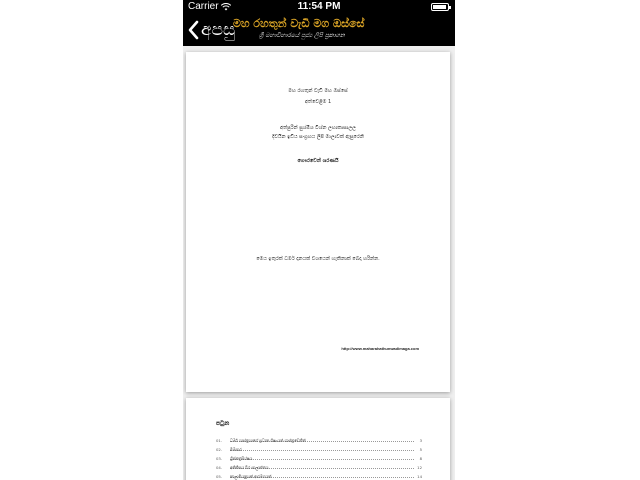 Image resolution: width=640 pixels, height=480 pixels. I want to click on author-line: අත්පුරින් සුශ්මිශ විශ්න ලහාකාසාලල, so click(318, 128).